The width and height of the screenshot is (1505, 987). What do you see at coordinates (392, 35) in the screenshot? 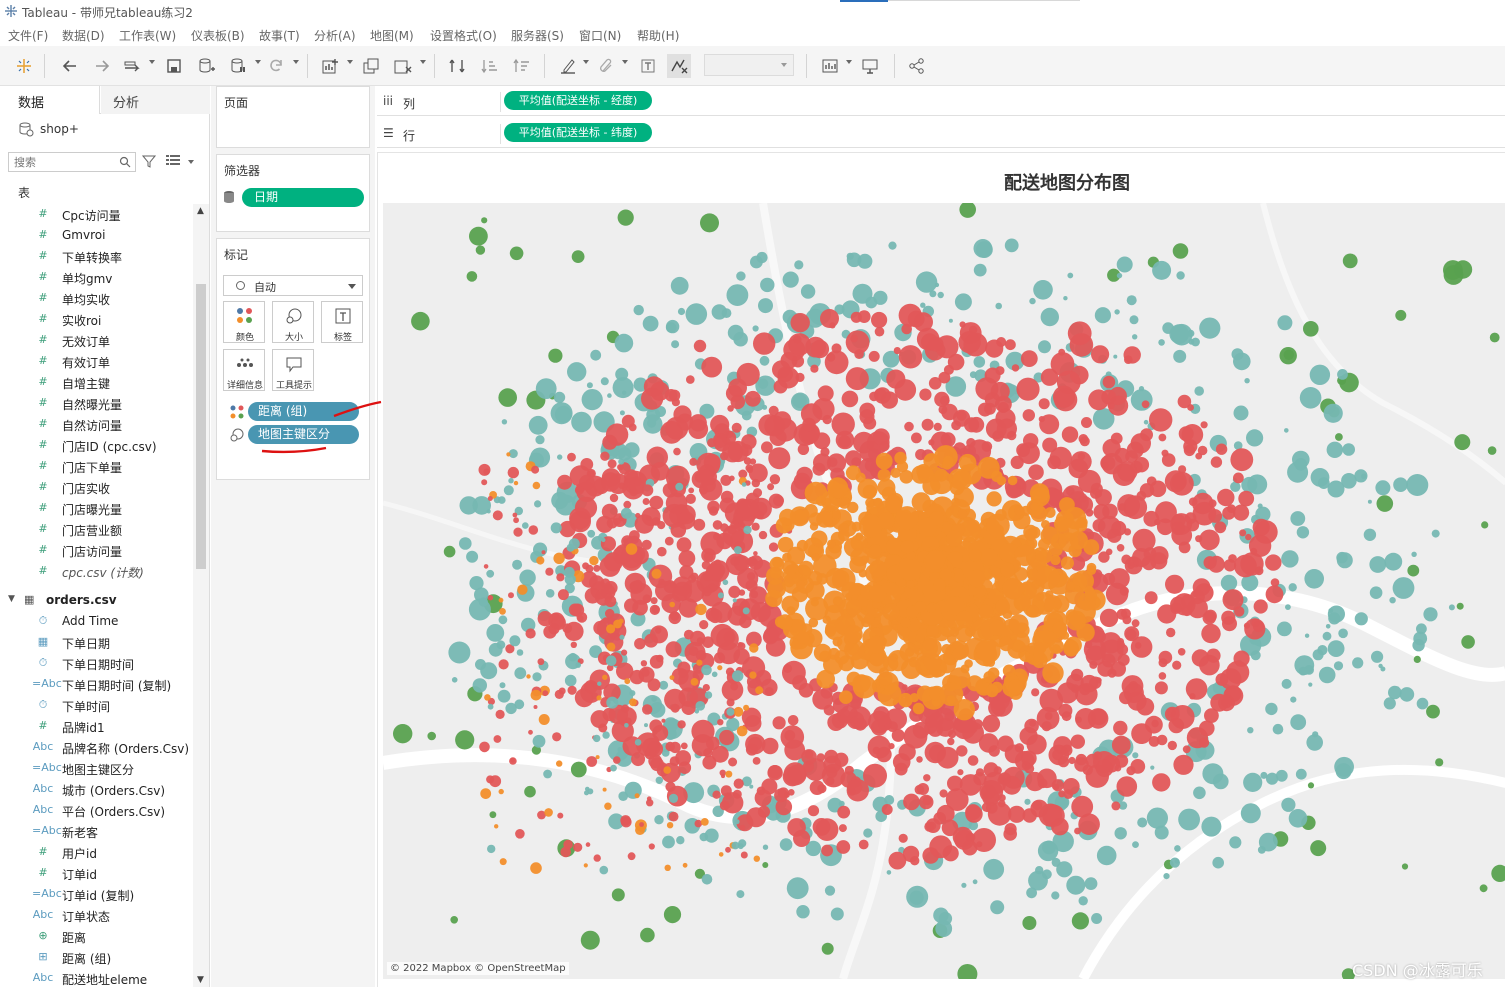
I see `menu-map: 地图(M)` at bounding box center [392, 35].